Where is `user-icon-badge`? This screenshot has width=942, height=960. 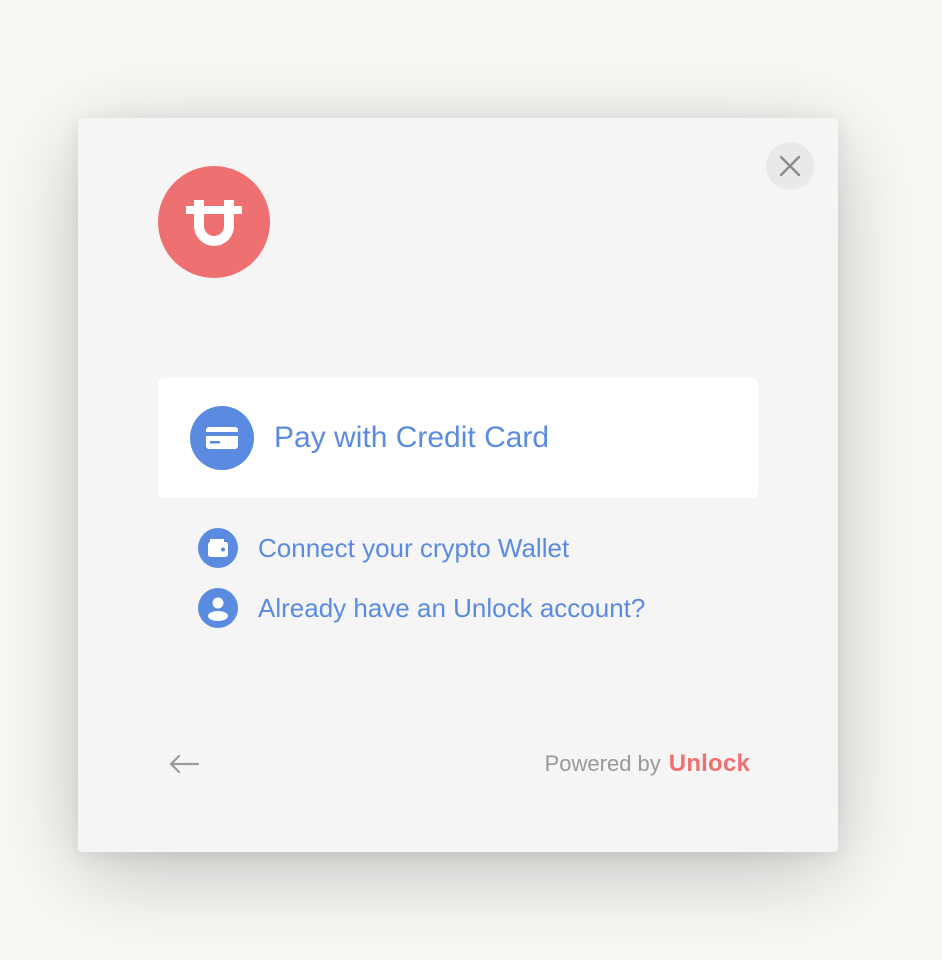 user-icon-badge is located at coordinates (218, 608).